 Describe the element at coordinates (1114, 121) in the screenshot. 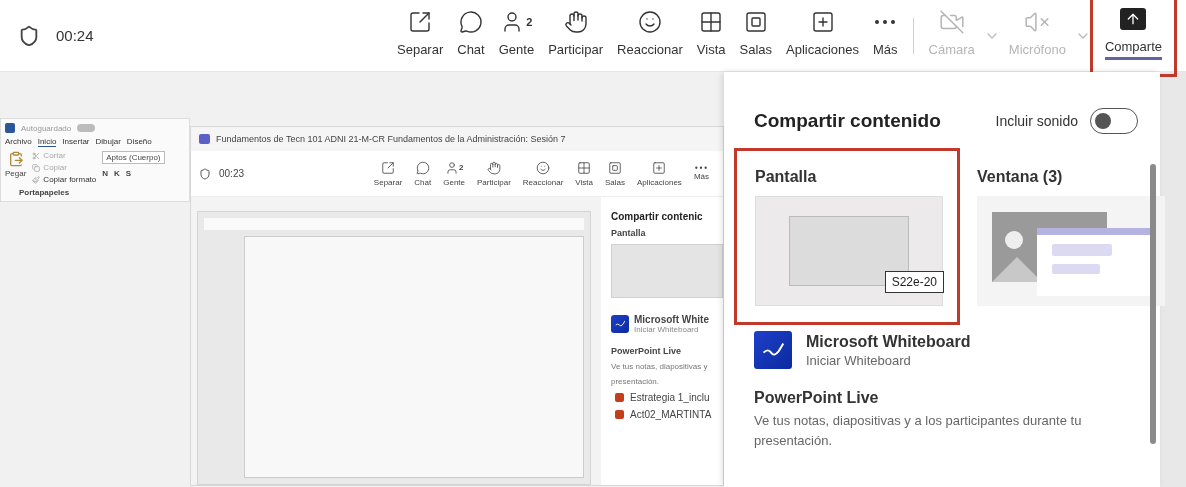

I see `sound-toggle` at that location.